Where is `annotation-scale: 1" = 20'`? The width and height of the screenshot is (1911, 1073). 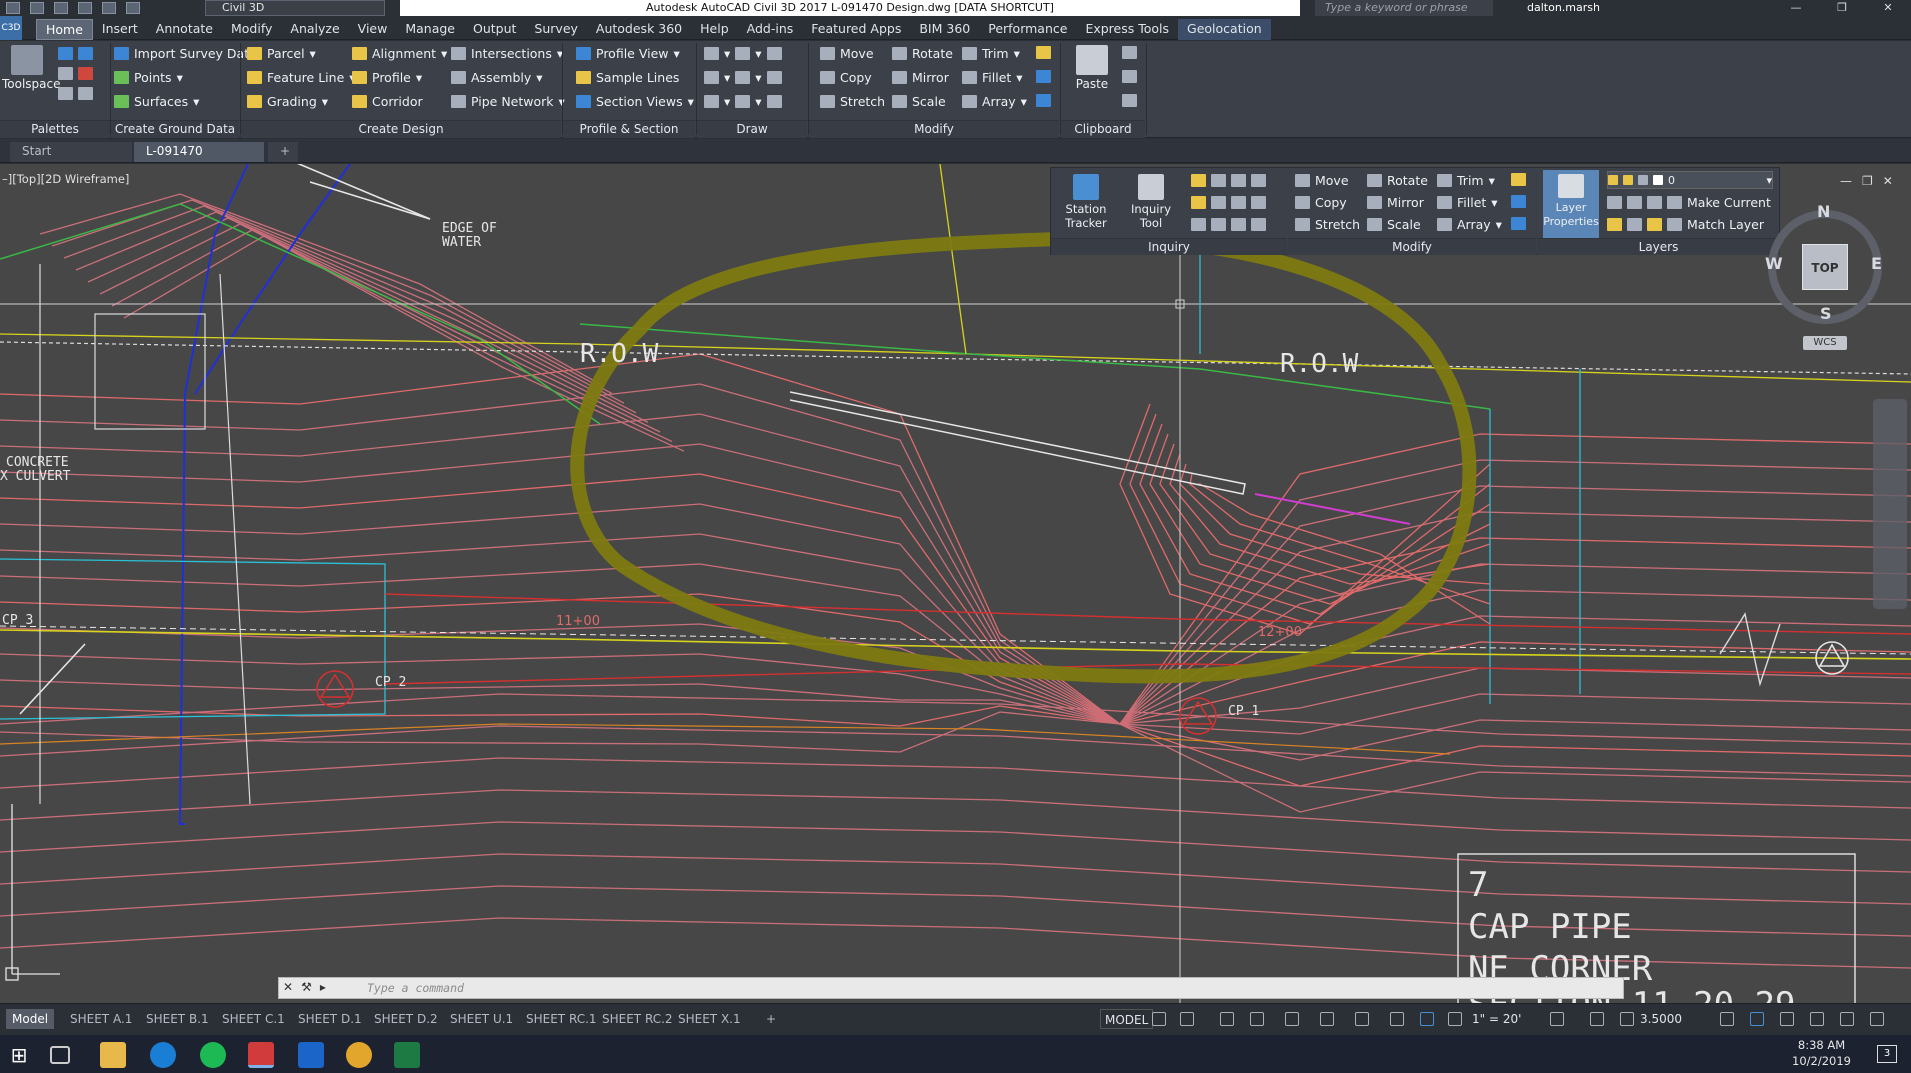
annotation-scale: 1" = 20' is located at coordinates (1496, 1019).